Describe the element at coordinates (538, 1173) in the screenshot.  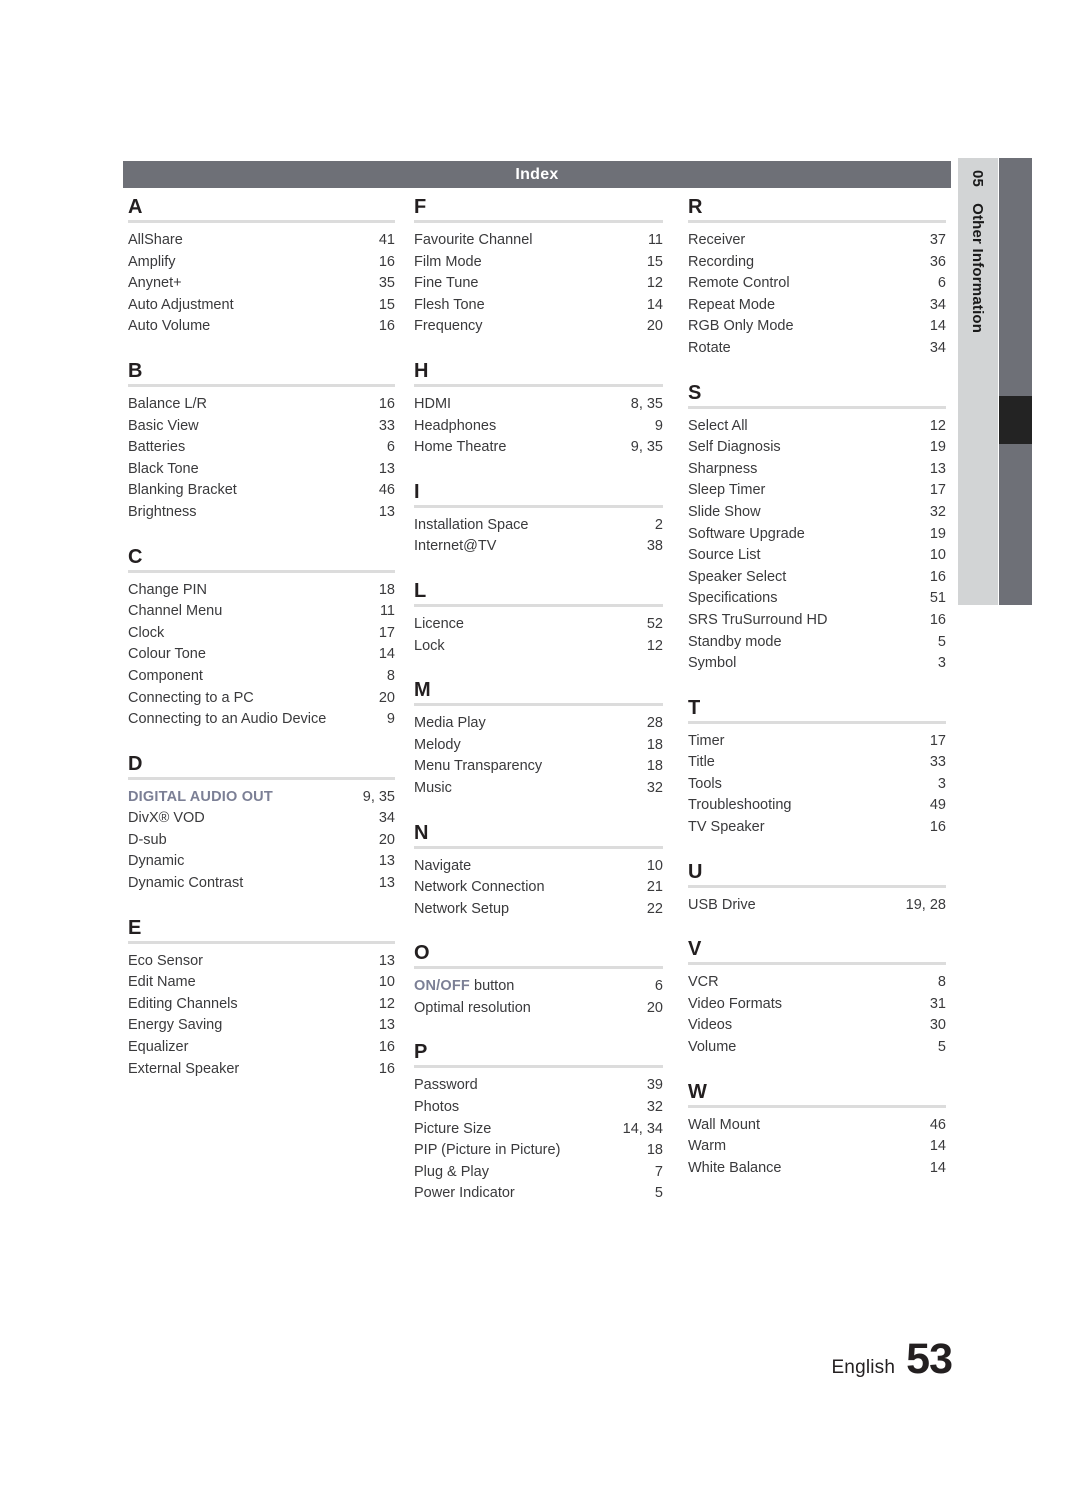
I see `index-entry: Plug & Play 7` at that location.